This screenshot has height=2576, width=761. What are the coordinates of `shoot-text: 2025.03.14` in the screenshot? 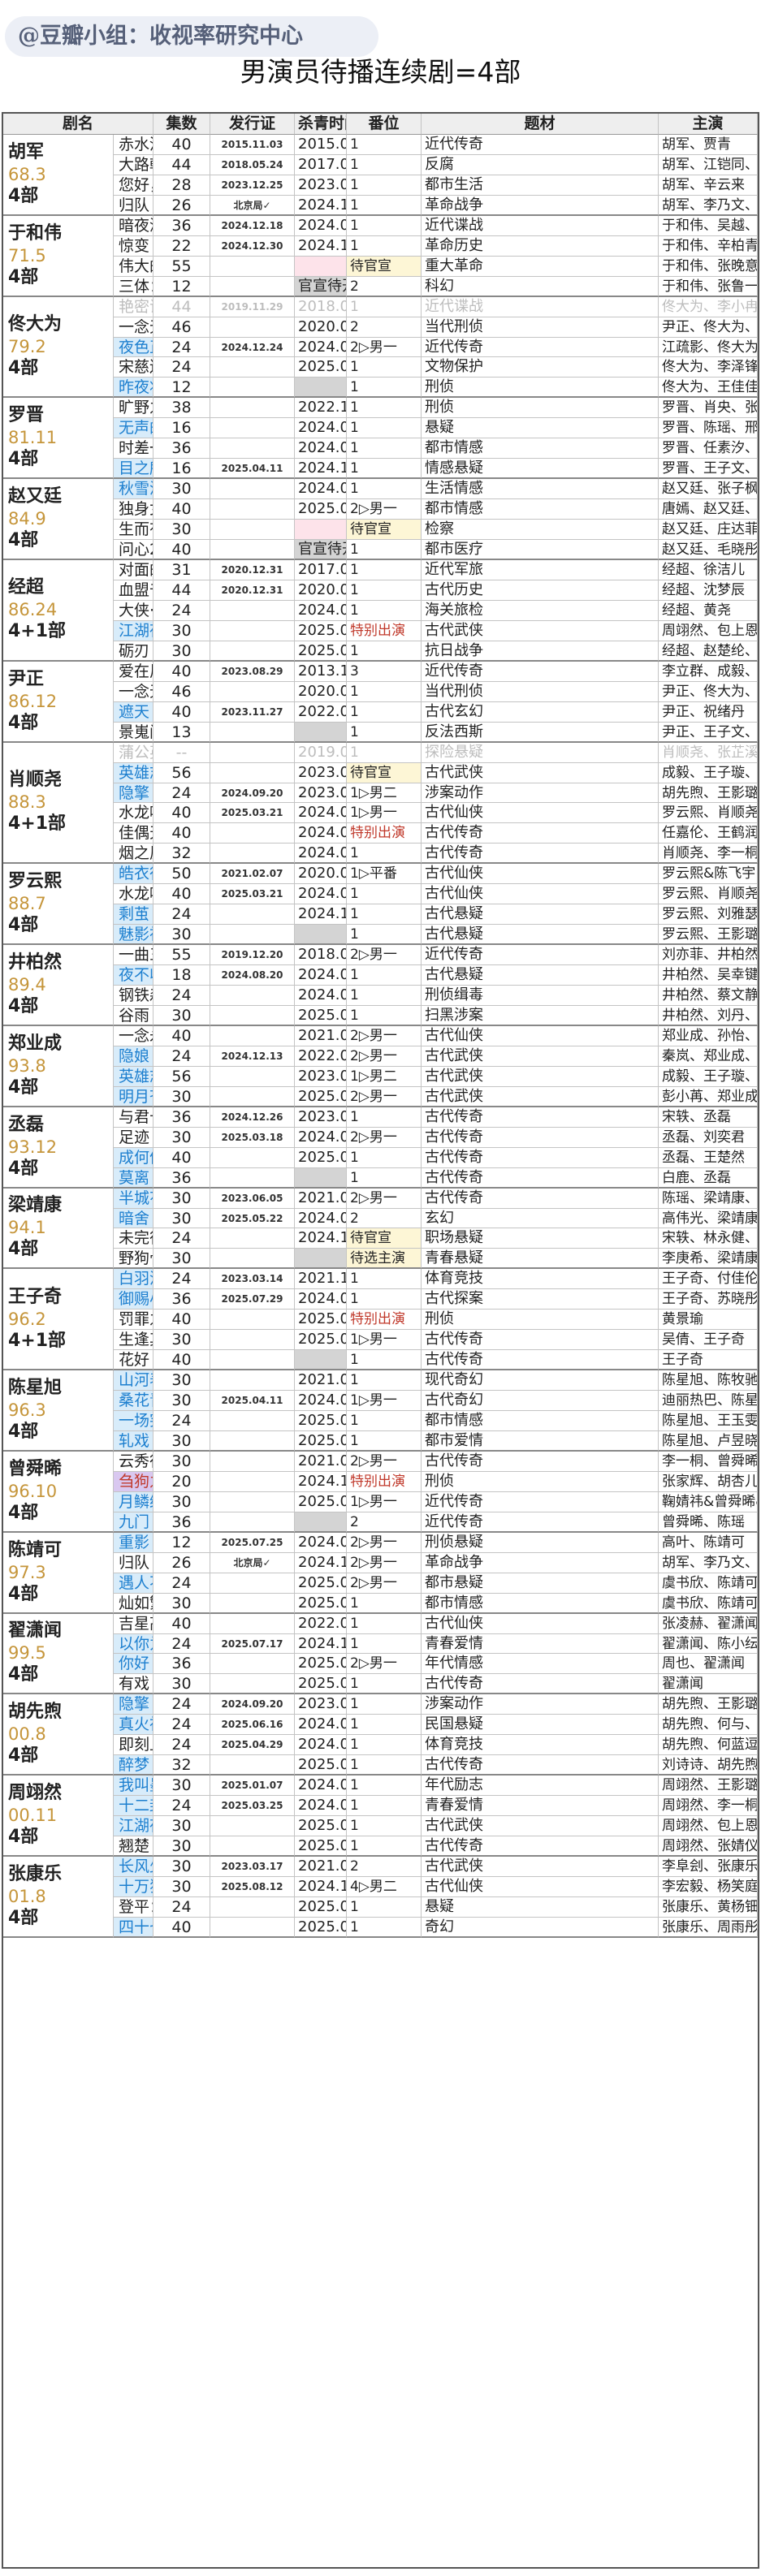 It's located at (322, 367).